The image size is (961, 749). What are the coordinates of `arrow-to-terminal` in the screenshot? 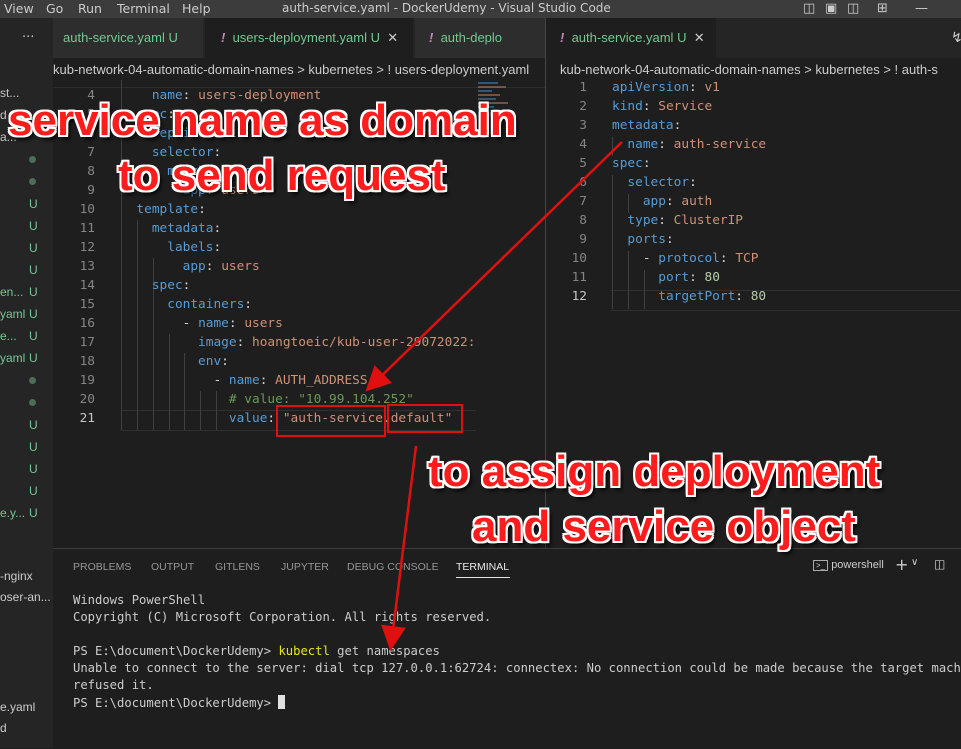 It's located at (399, 548).